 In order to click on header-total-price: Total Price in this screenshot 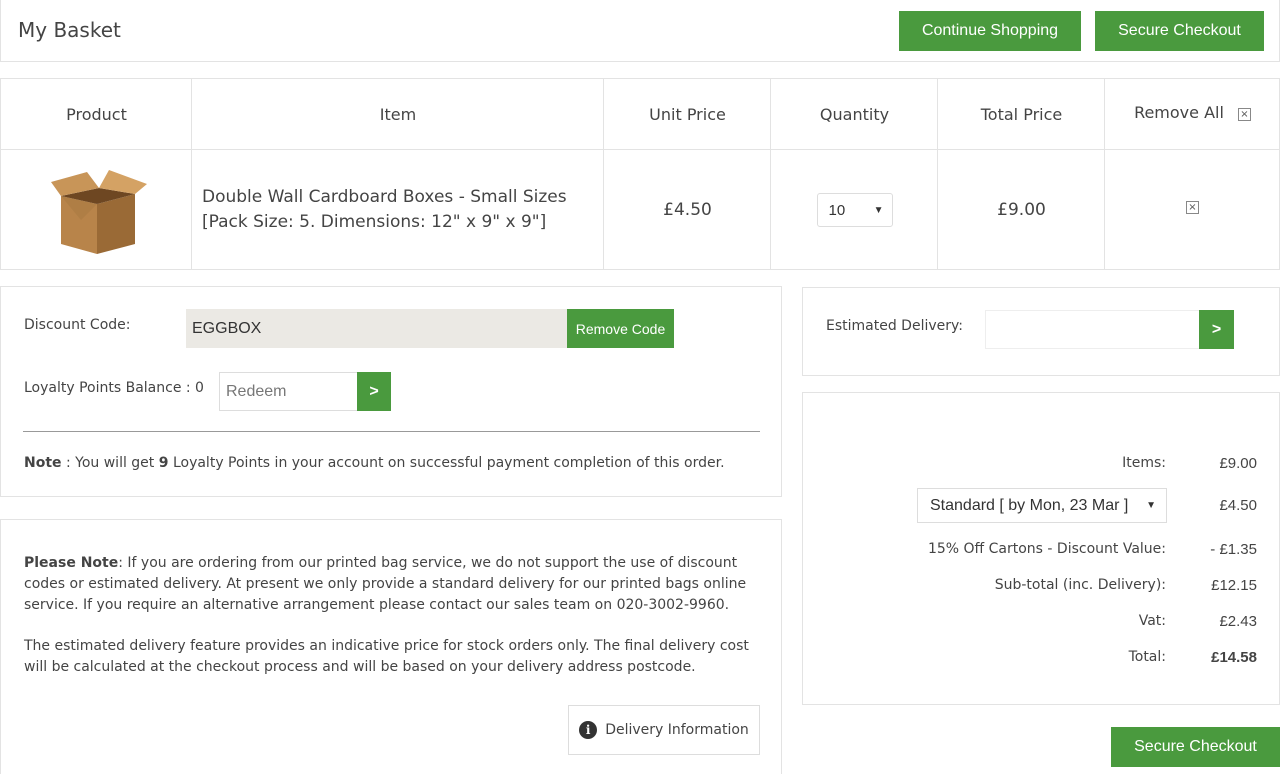, I will do `click(1021, 114)`.